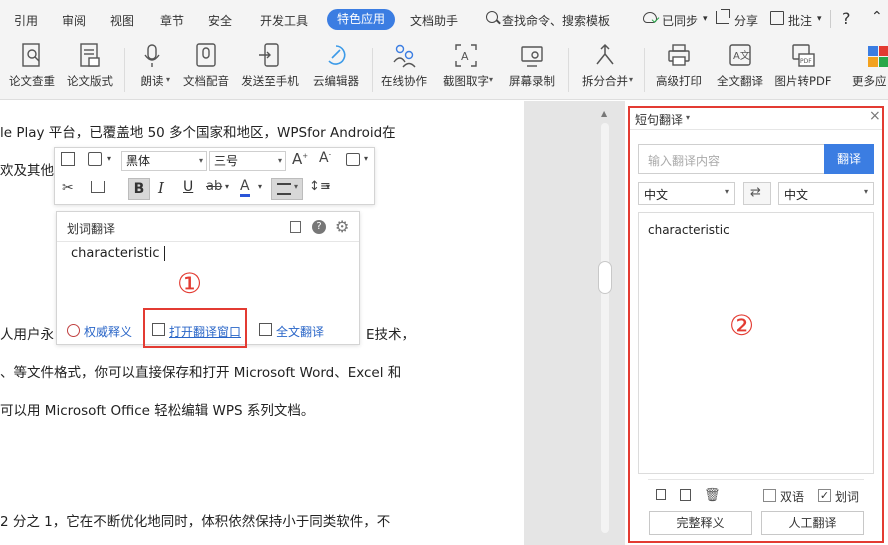 The height and width of the screenshot is (545, 888). Describe the element at coordinates (686, 193) in the screenshot. I see `source-language-select: 中文 ▾` at that location.